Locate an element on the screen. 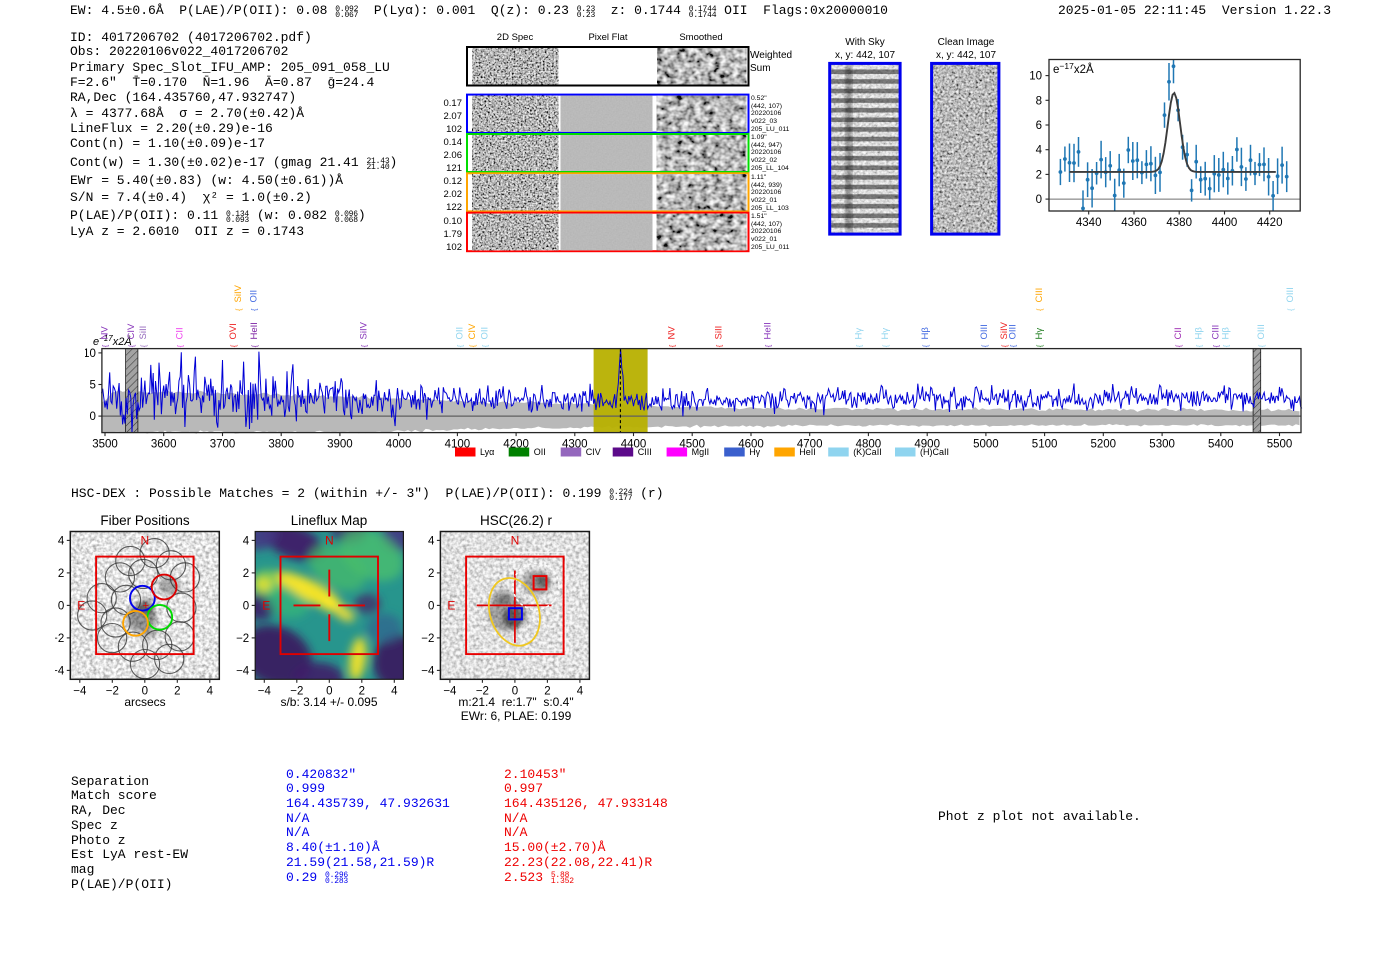 This screenshot has width=1400, height=953. svg-text: 5000 is located at coordinates (986, 445).